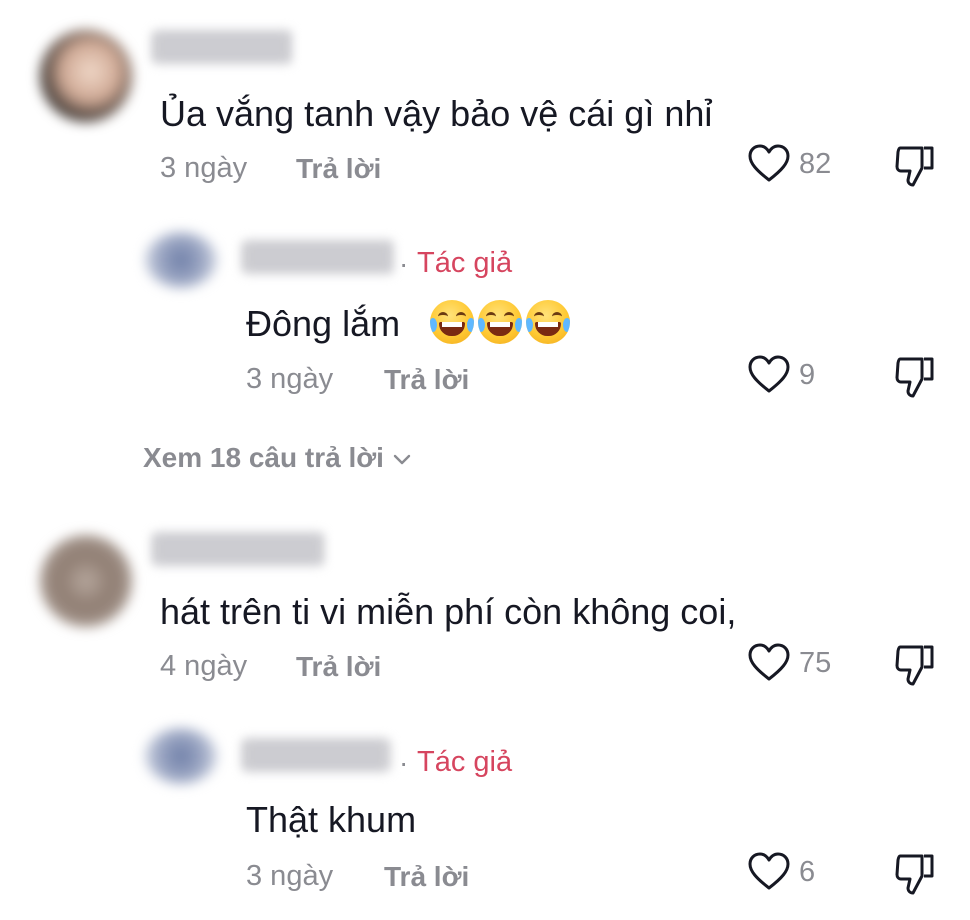  What do you see at coordinates (815, 164) in the screenshot?
I see `like-count: 82` at bounding box center [815, 164].